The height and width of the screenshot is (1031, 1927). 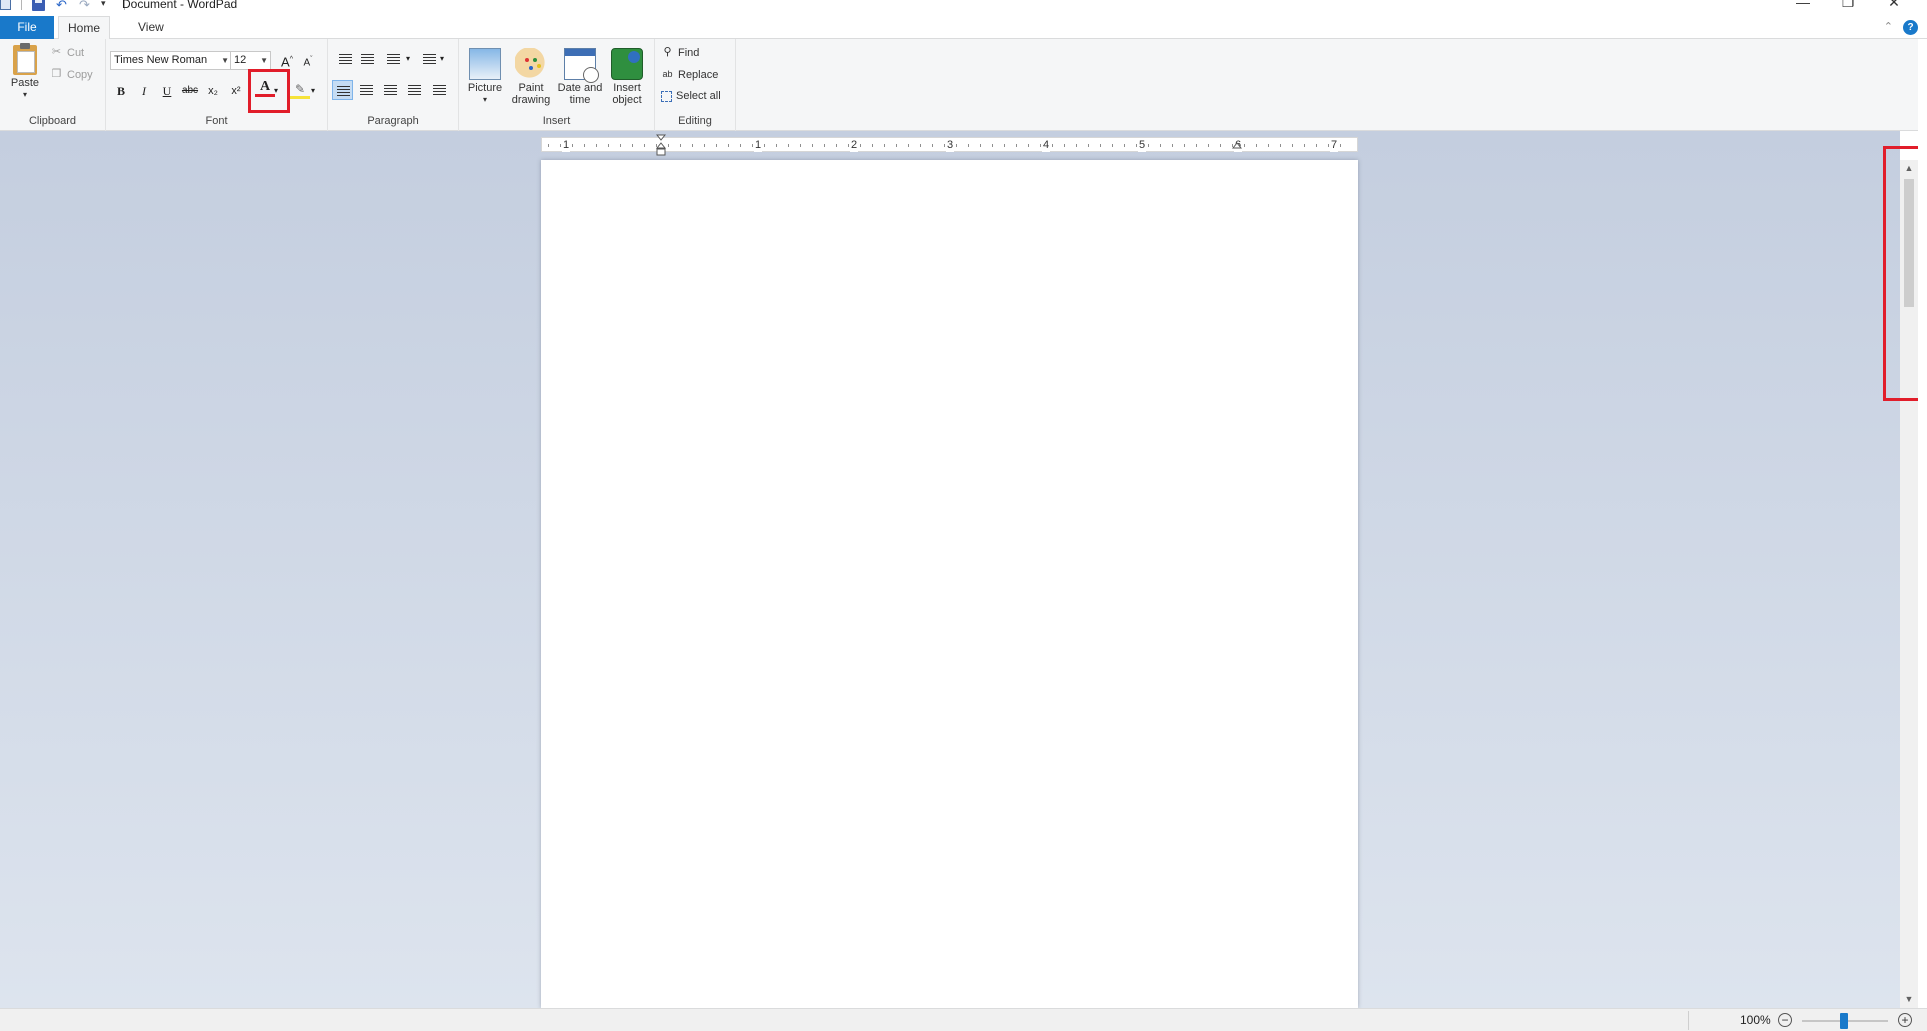 I want to click on align-right-button, so click(x=390, y=90).